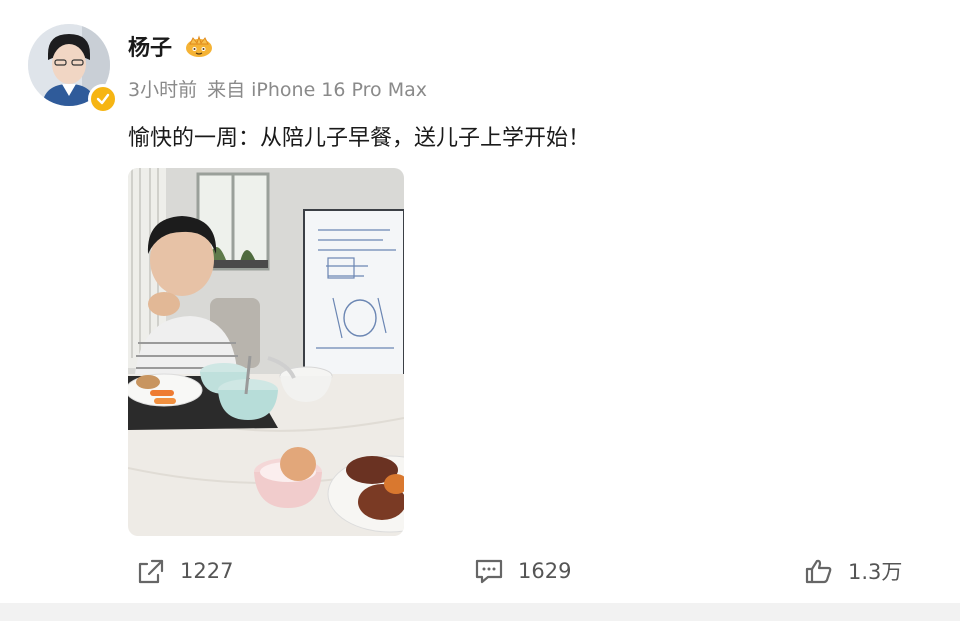  I want to click on comment-button: 1629, so click(522, 571).